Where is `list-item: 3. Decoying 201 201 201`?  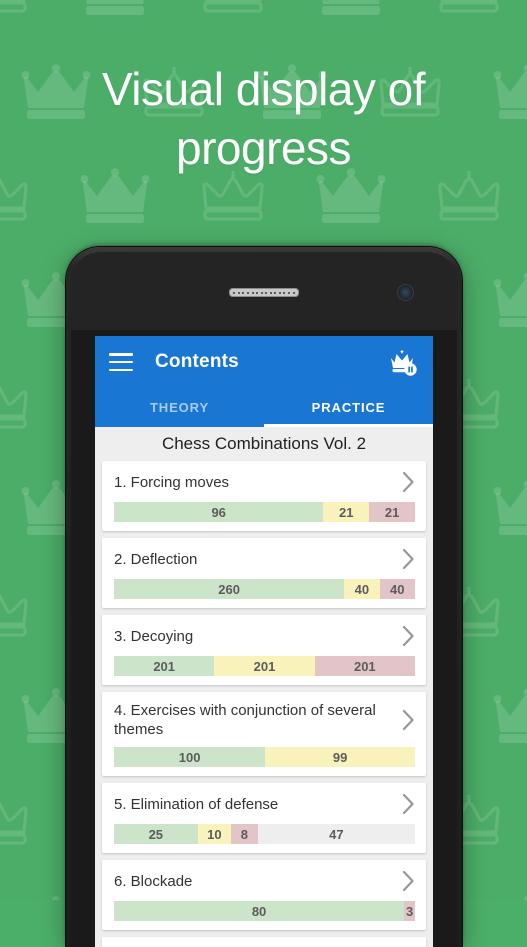
list-item: 3. Decoying 201 201 201 is located at coordinates (264, 650).